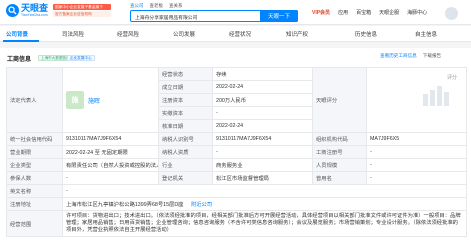  Describe the element at coordinates (12, 10) in the screenshot. I see `logo-icon` at that location.